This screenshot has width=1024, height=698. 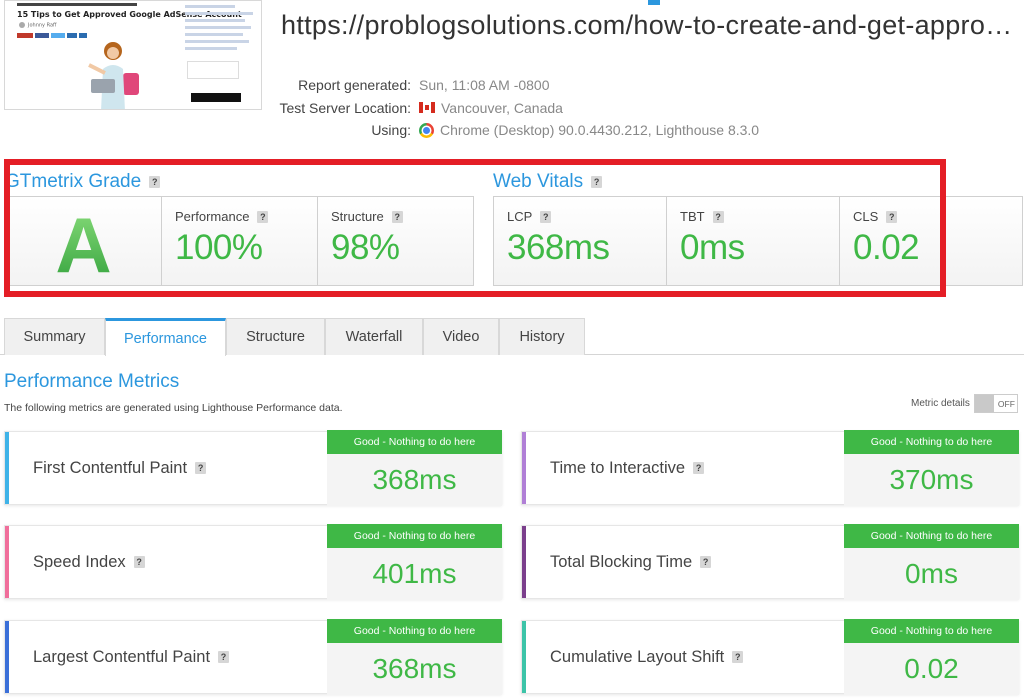 What do you see at coordinates (54, 336) in the screenshot?
I see `tab-summary: Summary` at bounding box center [54, 336].